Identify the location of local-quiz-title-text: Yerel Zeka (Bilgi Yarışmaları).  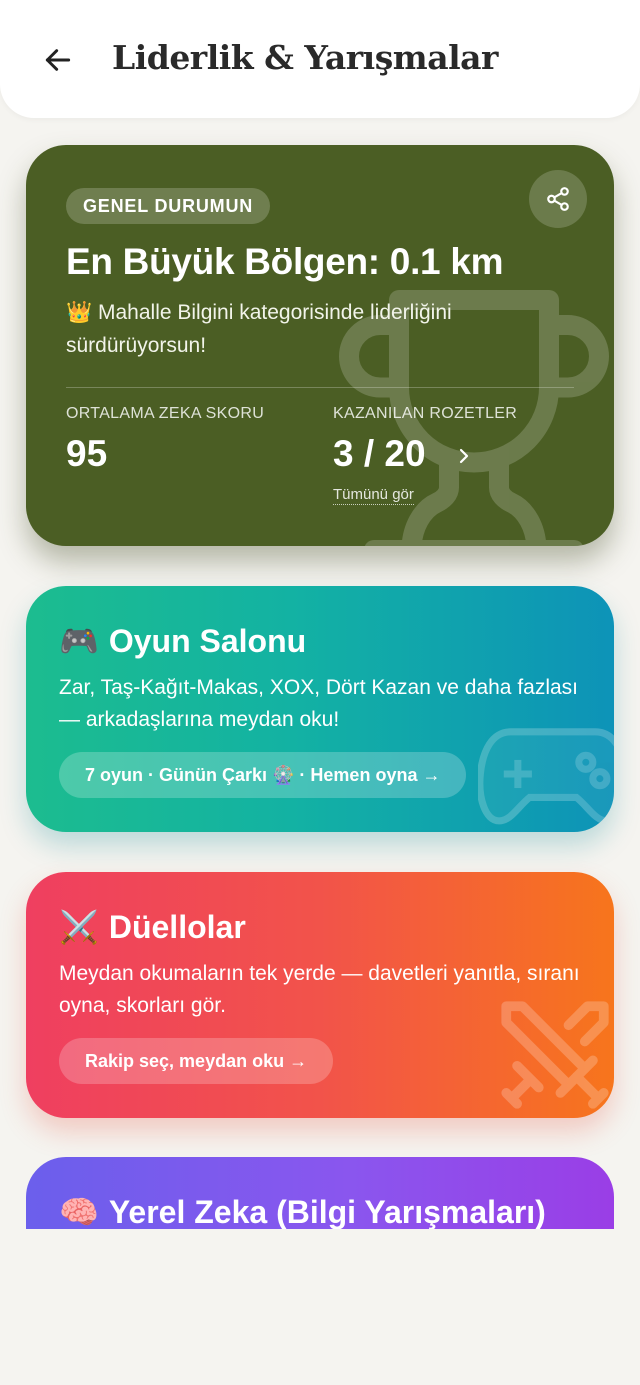
(327, 1211).